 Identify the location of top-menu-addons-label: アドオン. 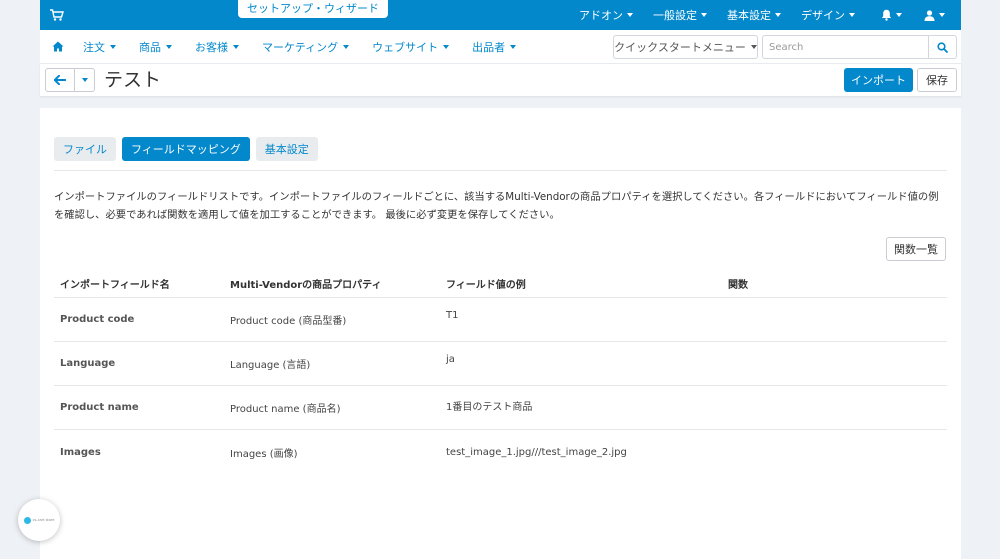
(601, 15).